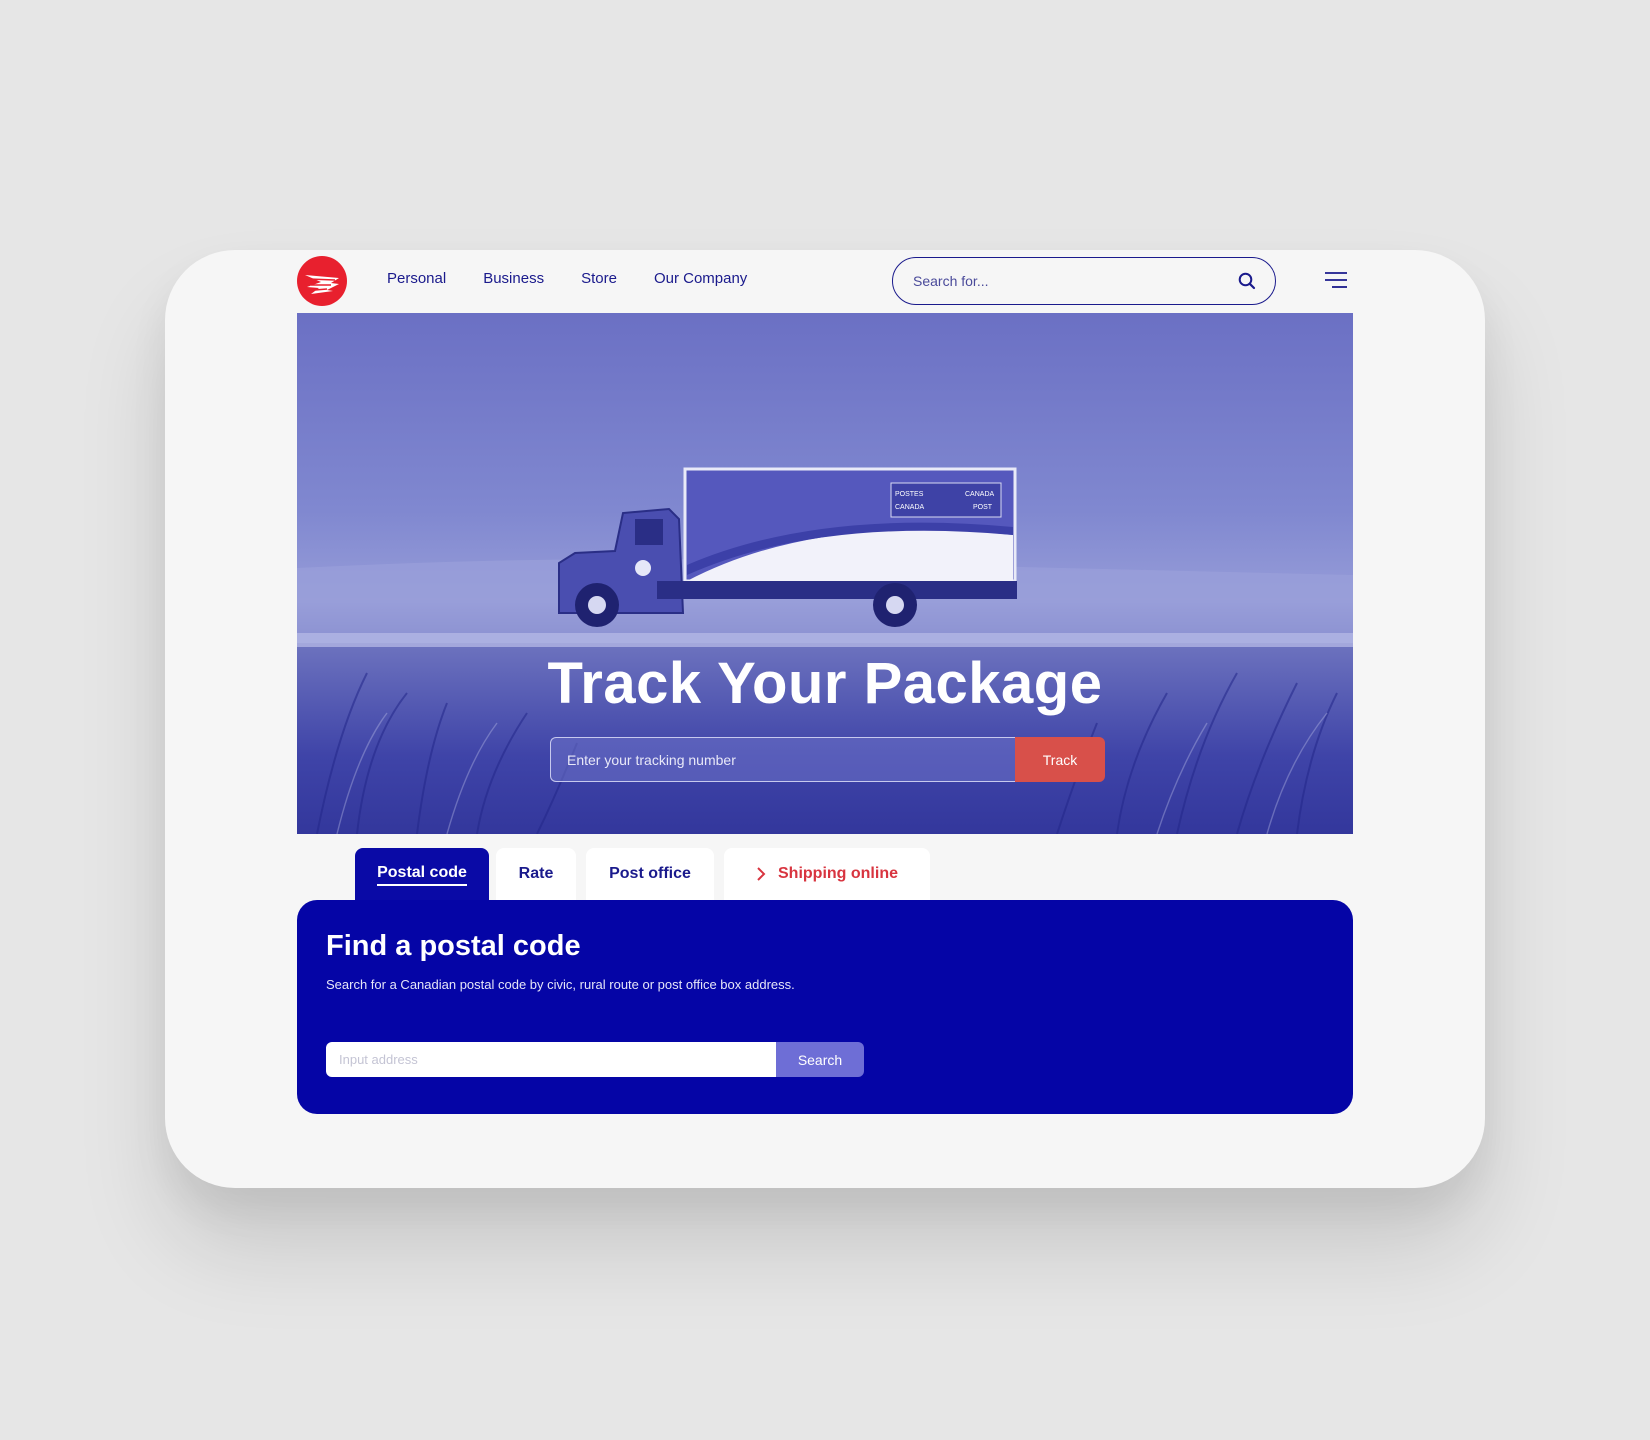 This screenshot has width=1650, height=1440. I want to click on tab-post-office-label: Post office, so click(650, 873).